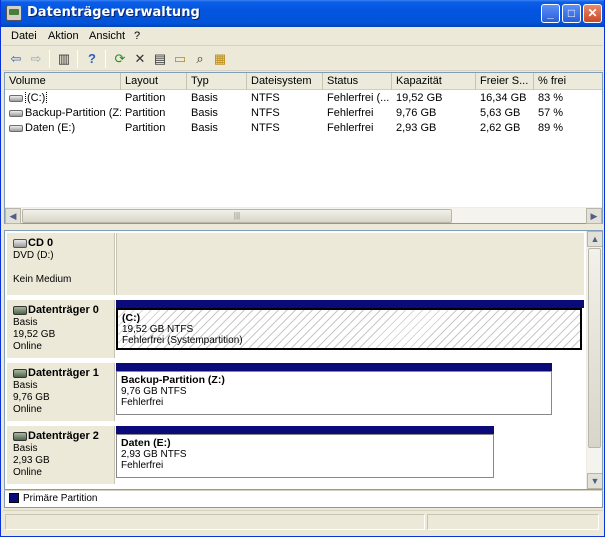 Image resolution: width=605 pixels, height=537 pixels. I want to click on disk-row-cd0: CD 0 DVD (D:) Kein Medium, so click(296, 264).